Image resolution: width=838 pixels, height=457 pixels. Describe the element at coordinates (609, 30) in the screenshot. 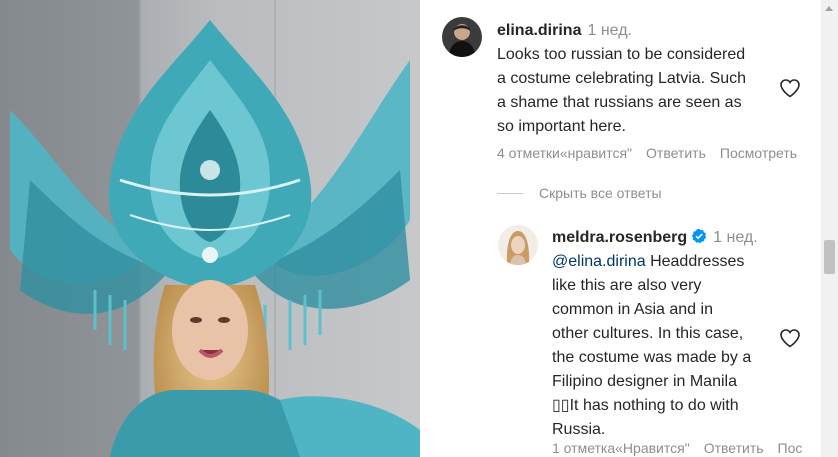

I see `comment-time: 1 нед.` at that location.